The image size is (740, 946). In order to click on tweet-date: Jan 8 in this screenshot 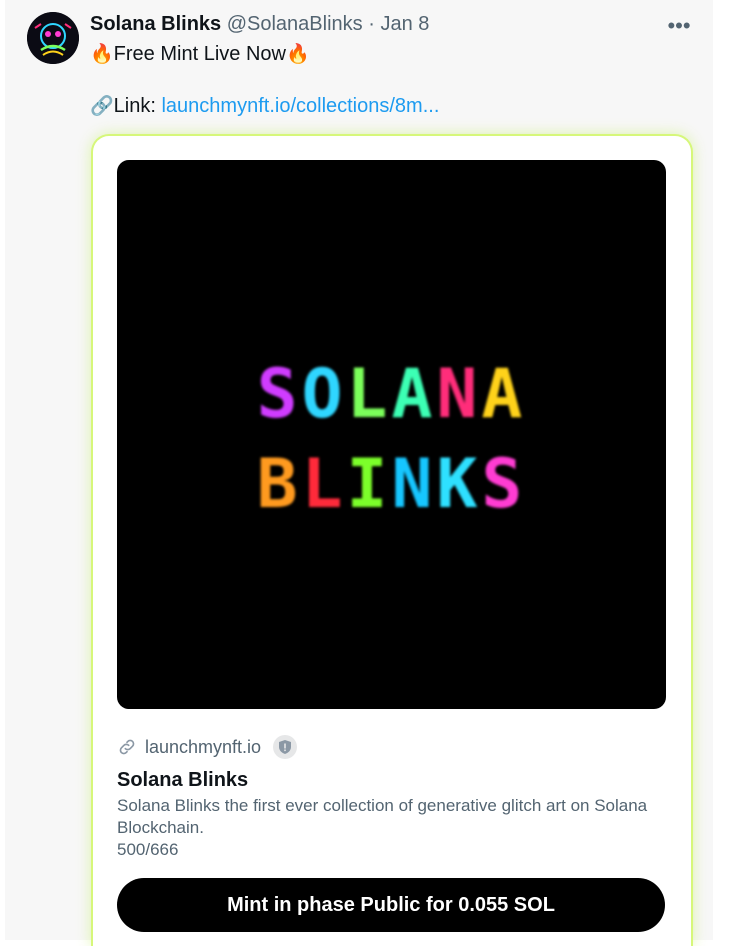, I will do `click(404, 24)`.